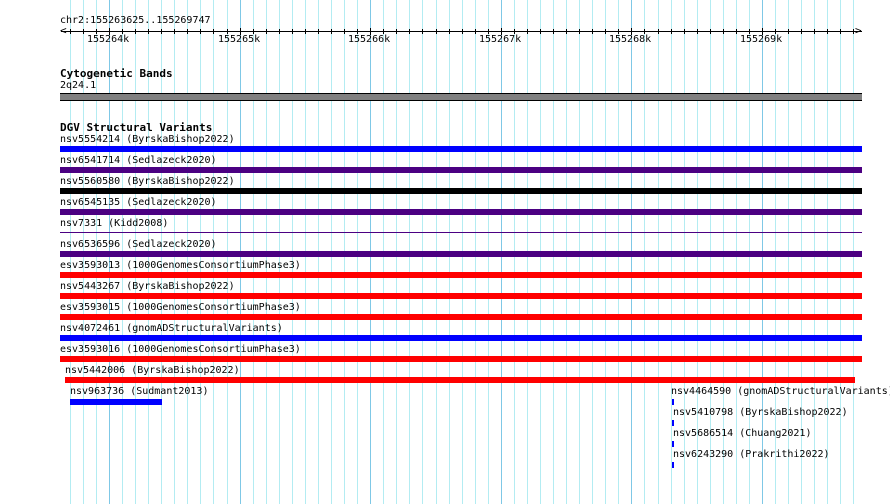  Describe the element at coordinates (116, 73) in the screenshot. I see `cyto-track-title: Cytogenetic Bands` at that location.